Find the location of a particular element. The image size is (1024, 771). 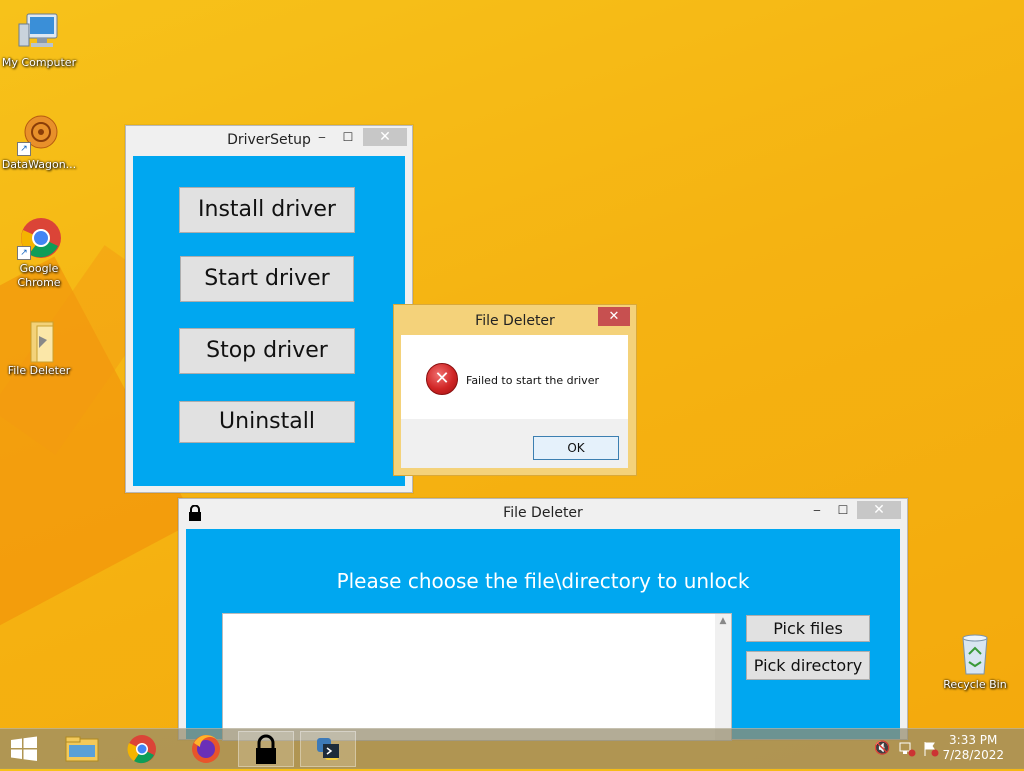

clock-date: 7/28/2022 is located at coordinates (973, 755).